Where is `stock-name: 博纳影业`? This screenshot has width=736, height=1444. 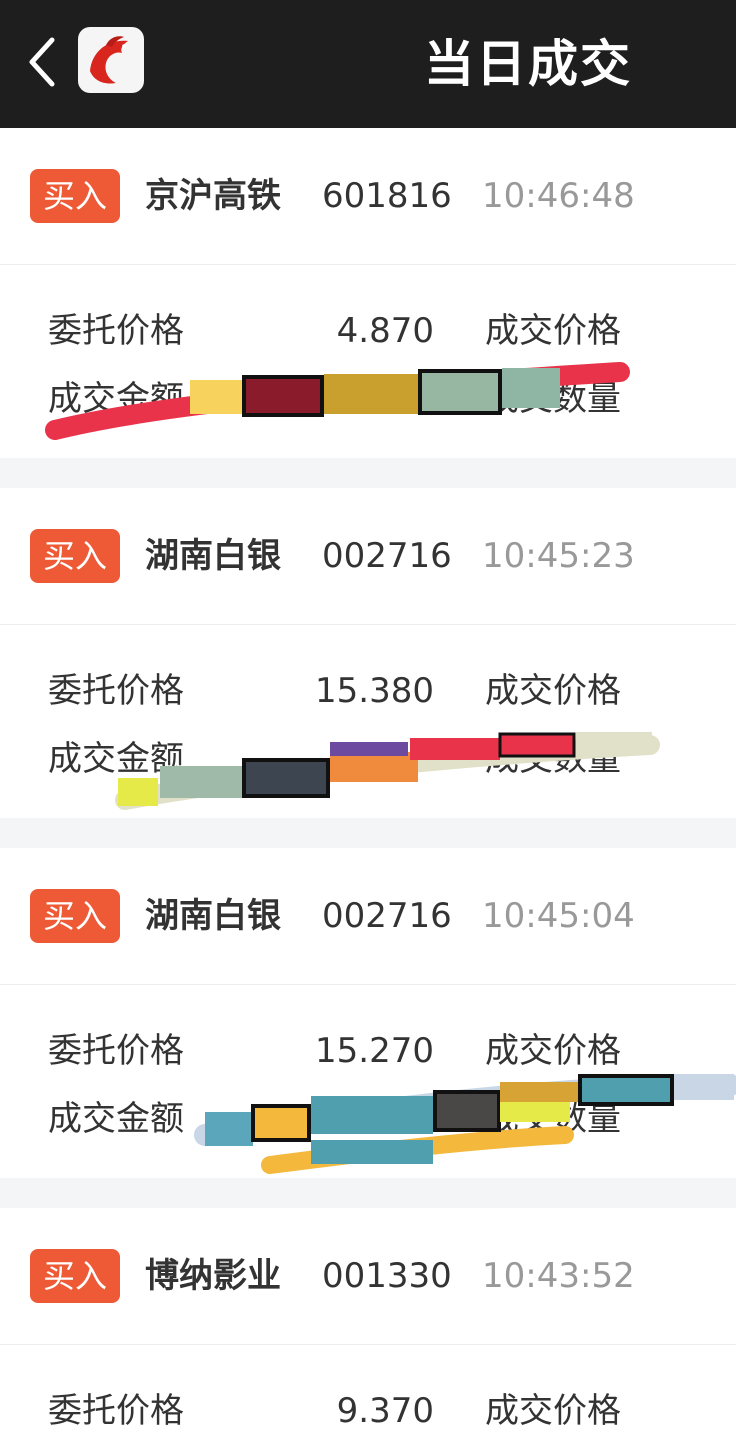 stock-name: 博纳影业 is located at coordinates (213, 1276).